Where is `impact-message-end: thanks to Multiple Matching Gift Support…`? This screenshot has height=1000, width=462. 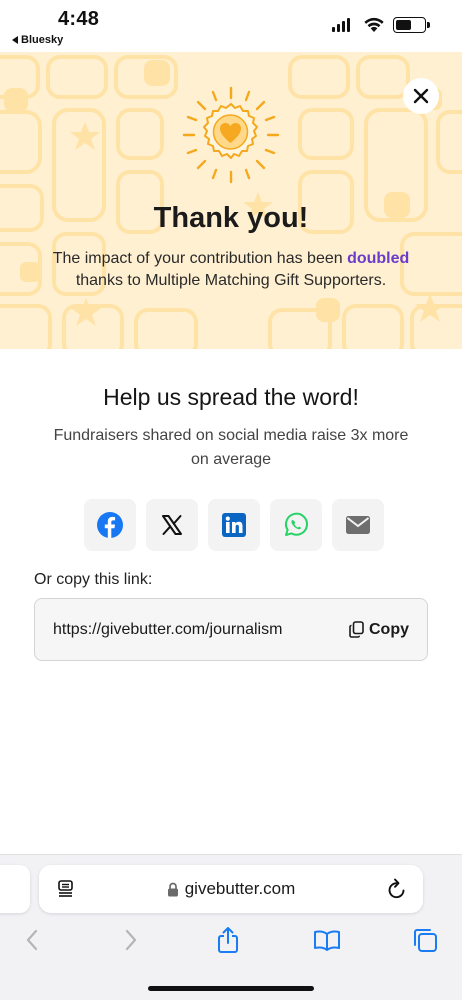
impact-message-end: thanks to Multiple Matching Gift Support… is located at coordinates (231, 280).